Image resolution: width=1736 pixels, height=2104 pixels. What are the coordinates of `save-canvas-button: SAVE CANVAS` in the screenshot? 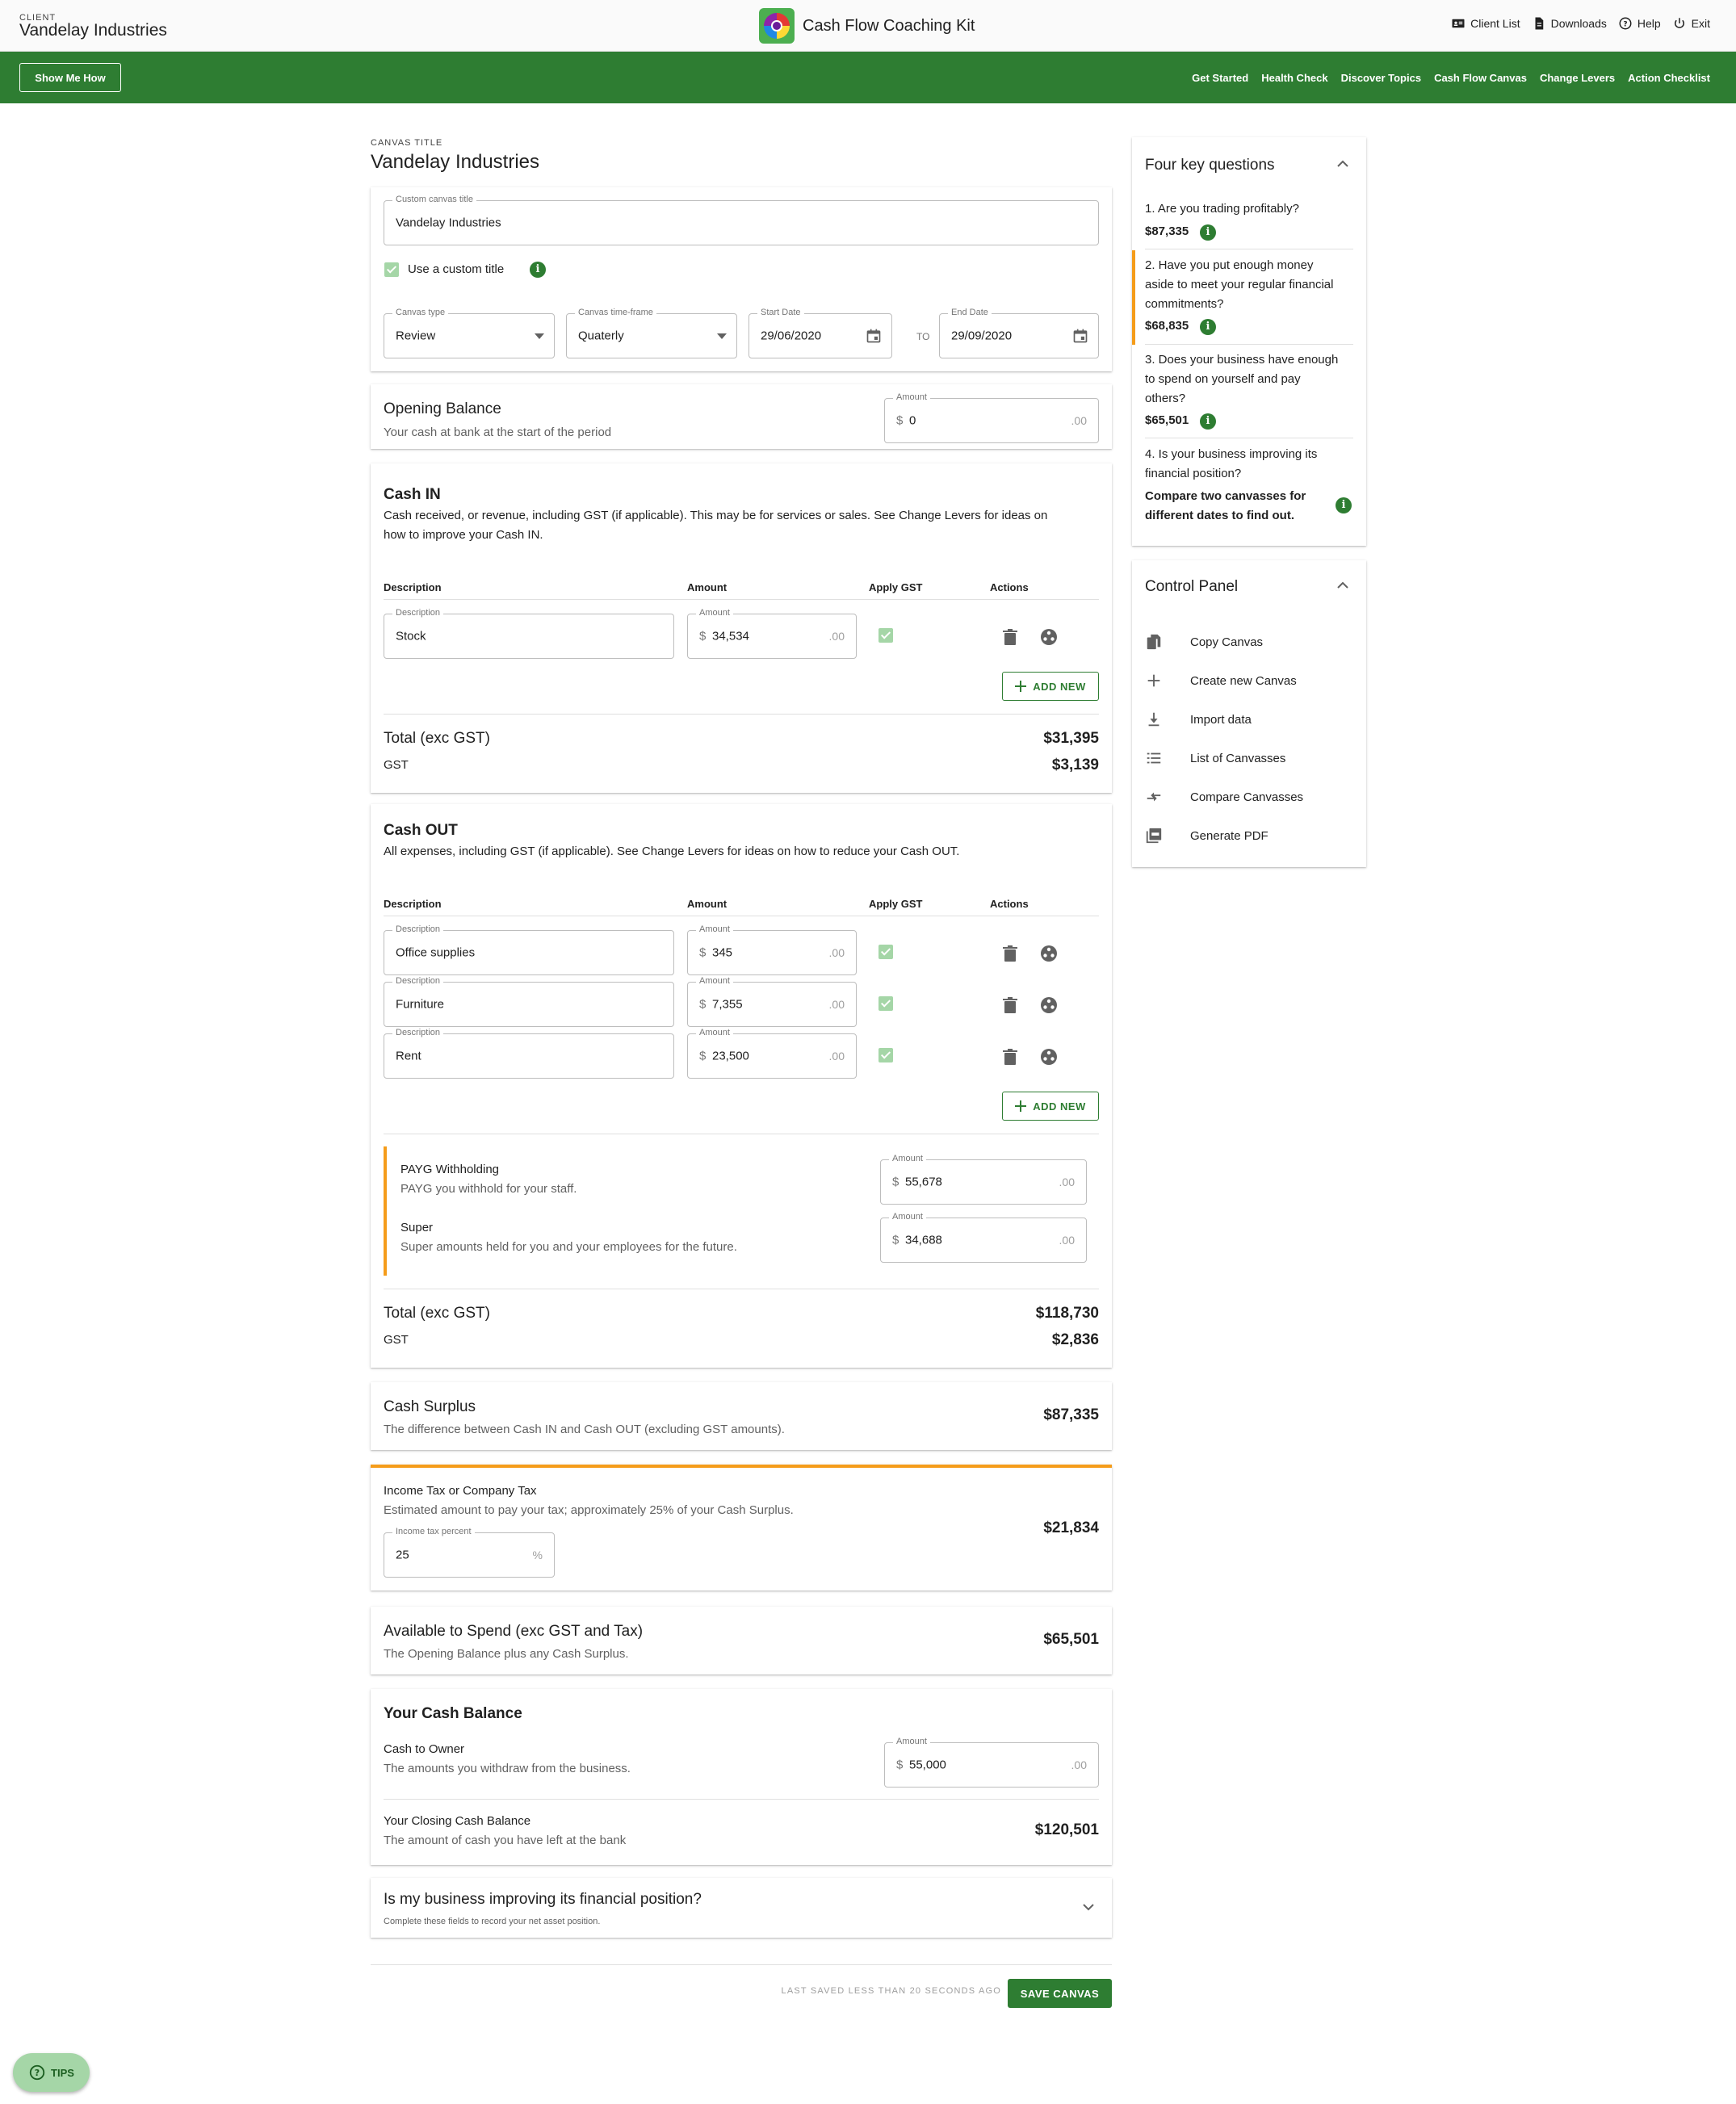 It's located at (1060, 1993).